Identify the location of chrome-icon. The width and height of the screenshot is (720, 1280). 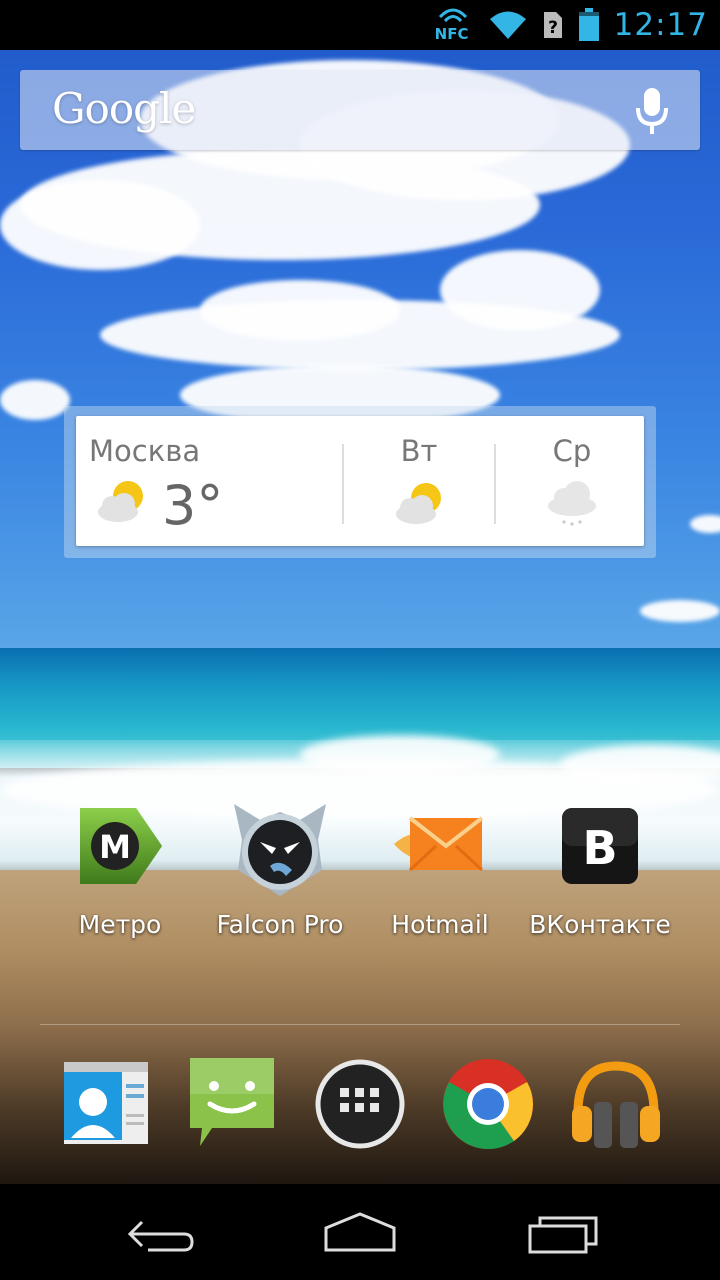
(488, 1104).